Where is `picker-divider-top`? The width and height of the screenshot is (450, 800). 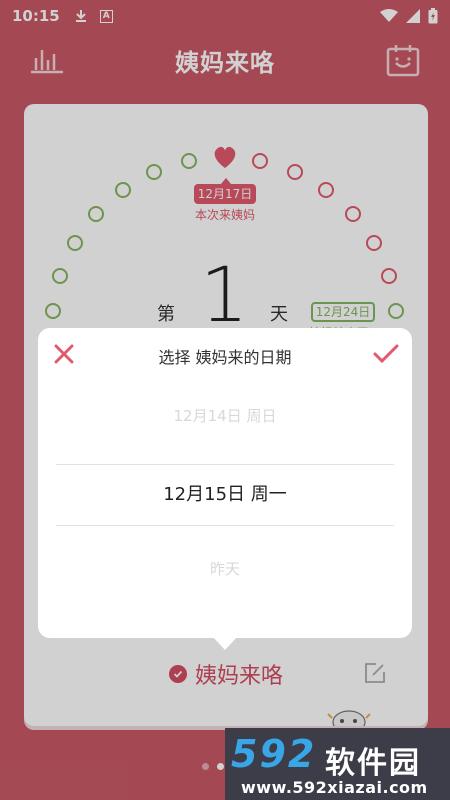 picker-divider-top is located at coordinates (225, 464).